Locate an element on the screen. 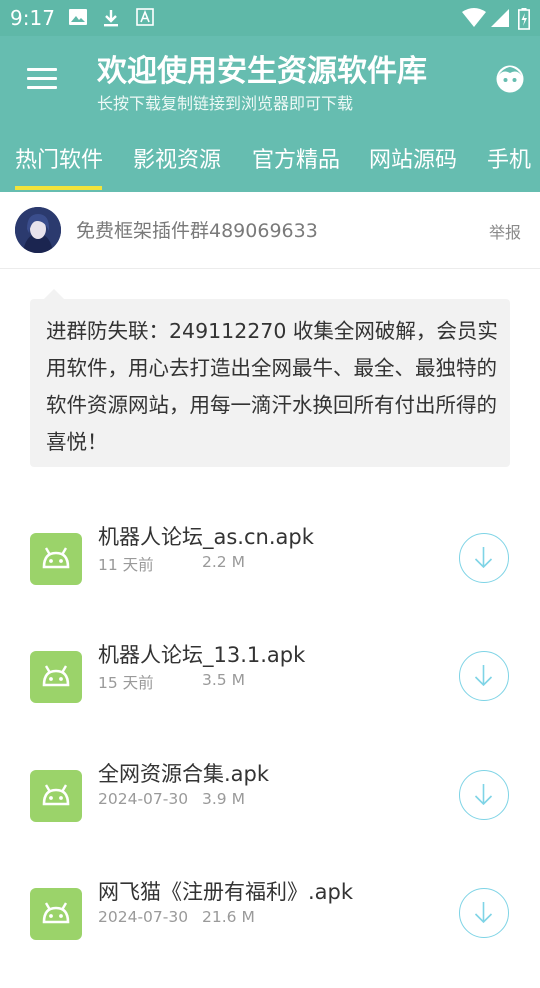 This screenshot has width=540, height=988. status-bar: 9:17 is located at coordinates (270, 18).